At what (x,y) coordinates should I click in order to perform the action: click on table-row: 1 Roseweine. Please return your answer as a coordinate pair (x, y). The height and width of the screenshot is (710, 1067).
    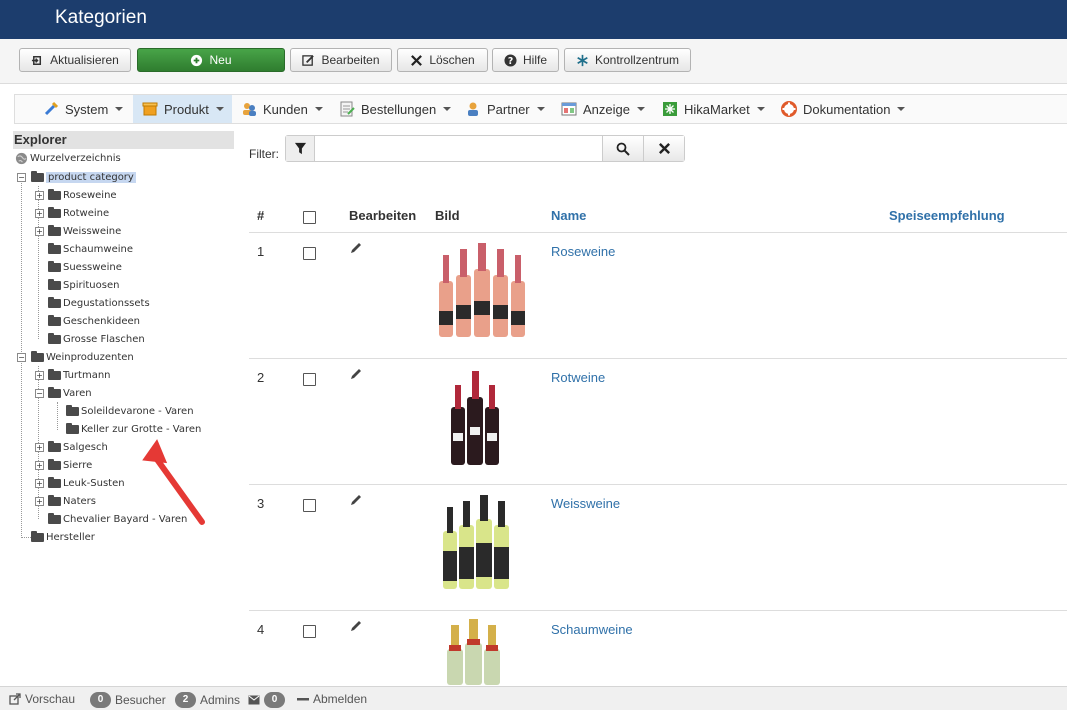
    Looking at the image, I should click on (658, 296).